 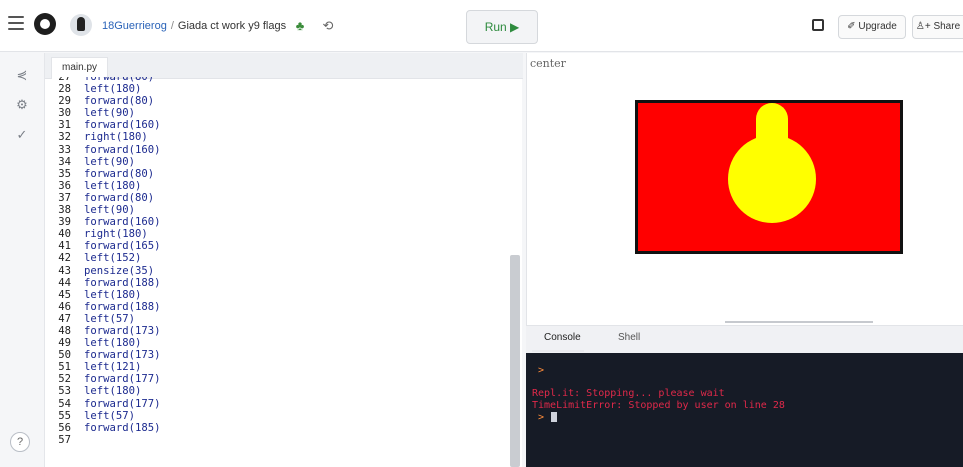 What do you see at coordinates (280, 125) in the screenshot?
I see `code-line: 31 forward(160)` at bounding box center [280, 125].